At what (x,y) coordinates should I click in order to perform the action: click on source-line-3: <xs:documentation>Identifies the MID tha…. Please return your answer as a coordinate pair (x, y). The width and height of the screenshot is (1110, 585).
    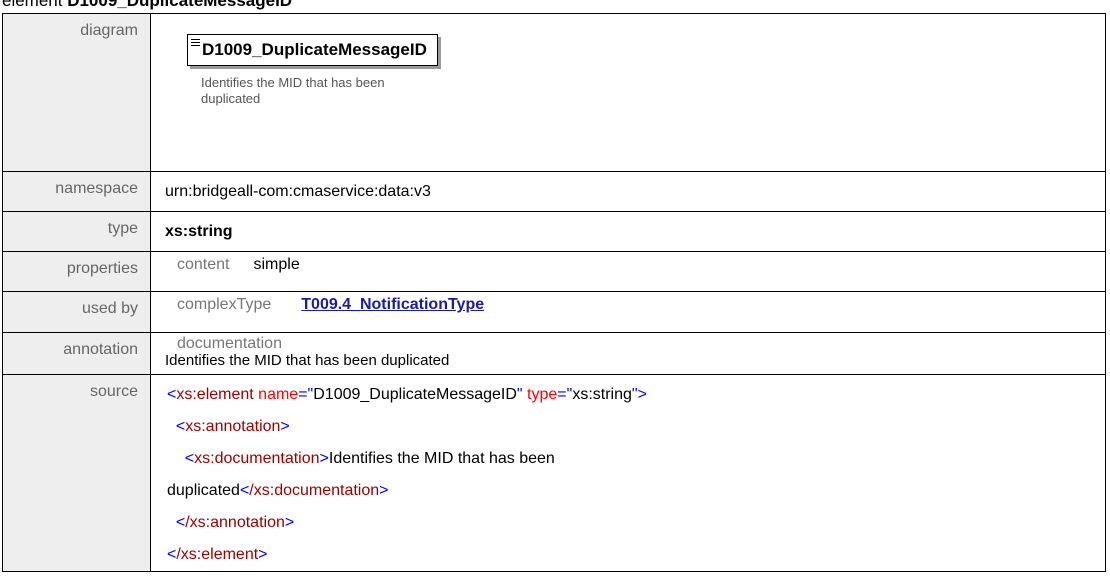
    Looking at the image, I should click on (369, 458).